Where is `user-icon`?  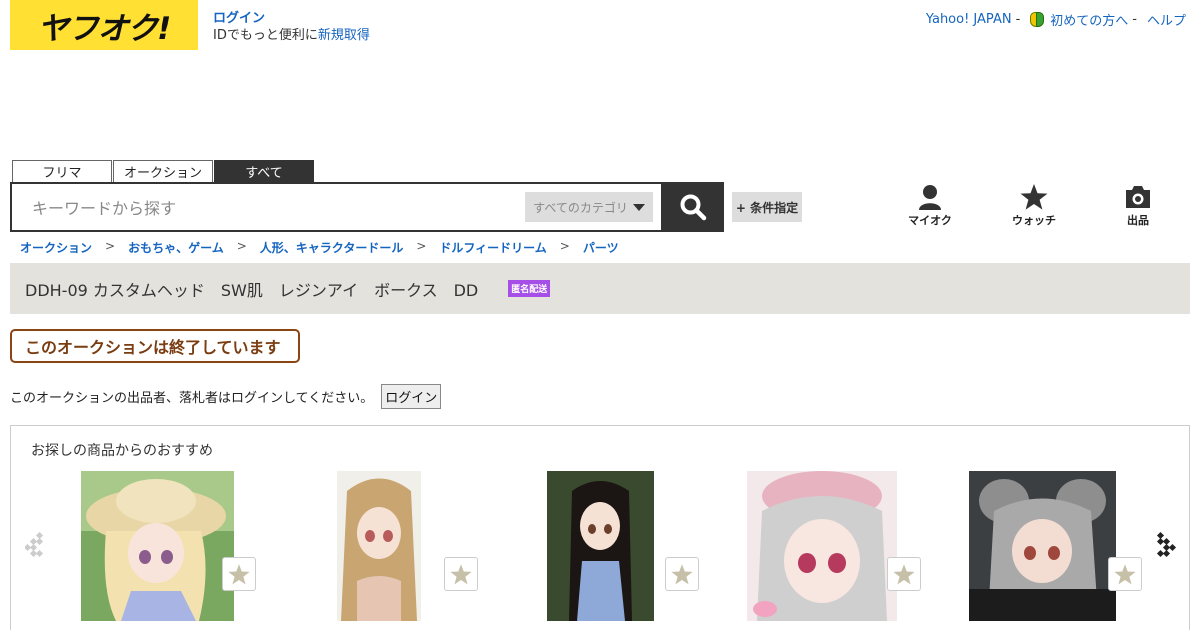 user-icon is located at coordinates (930, 197).